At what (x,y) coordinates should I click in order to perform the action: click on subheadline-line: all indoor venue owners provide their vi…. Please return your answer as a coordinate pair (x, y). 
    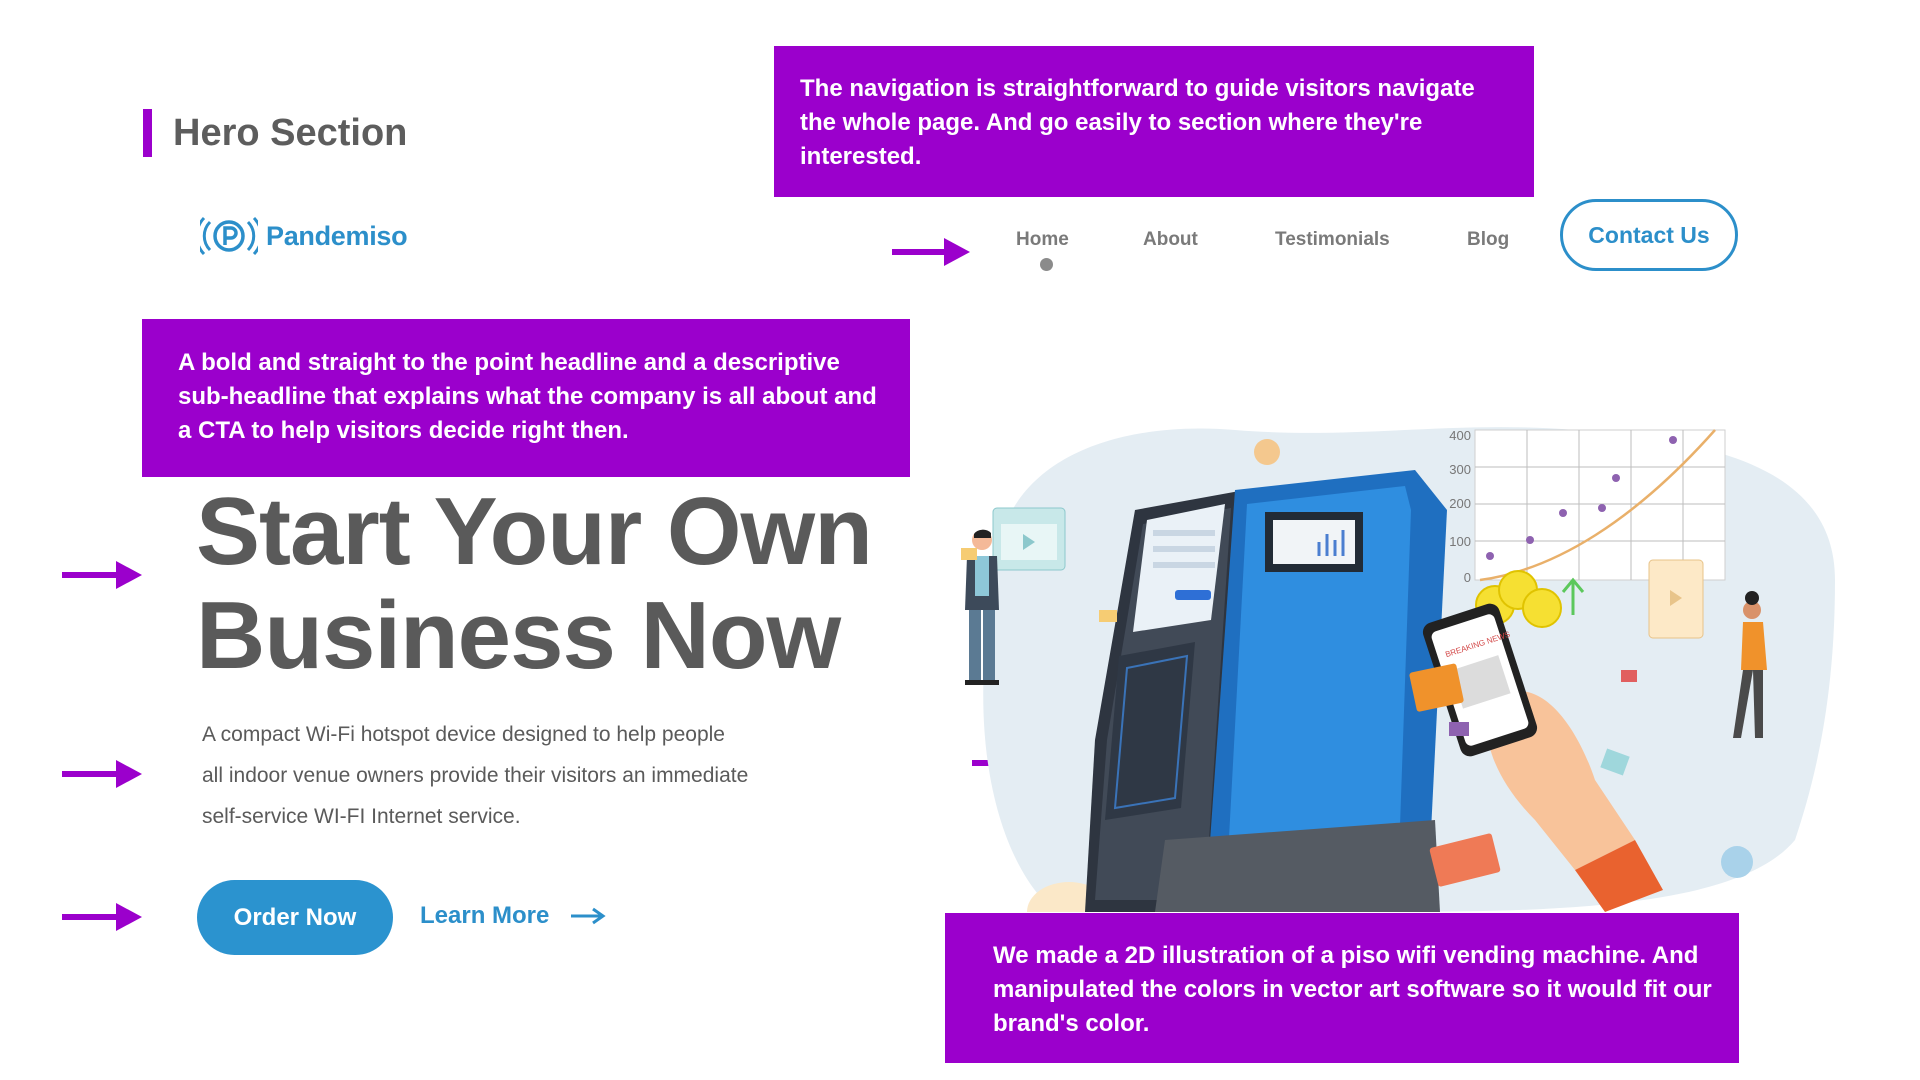
    Looking at the image, I should click on (475, 775).